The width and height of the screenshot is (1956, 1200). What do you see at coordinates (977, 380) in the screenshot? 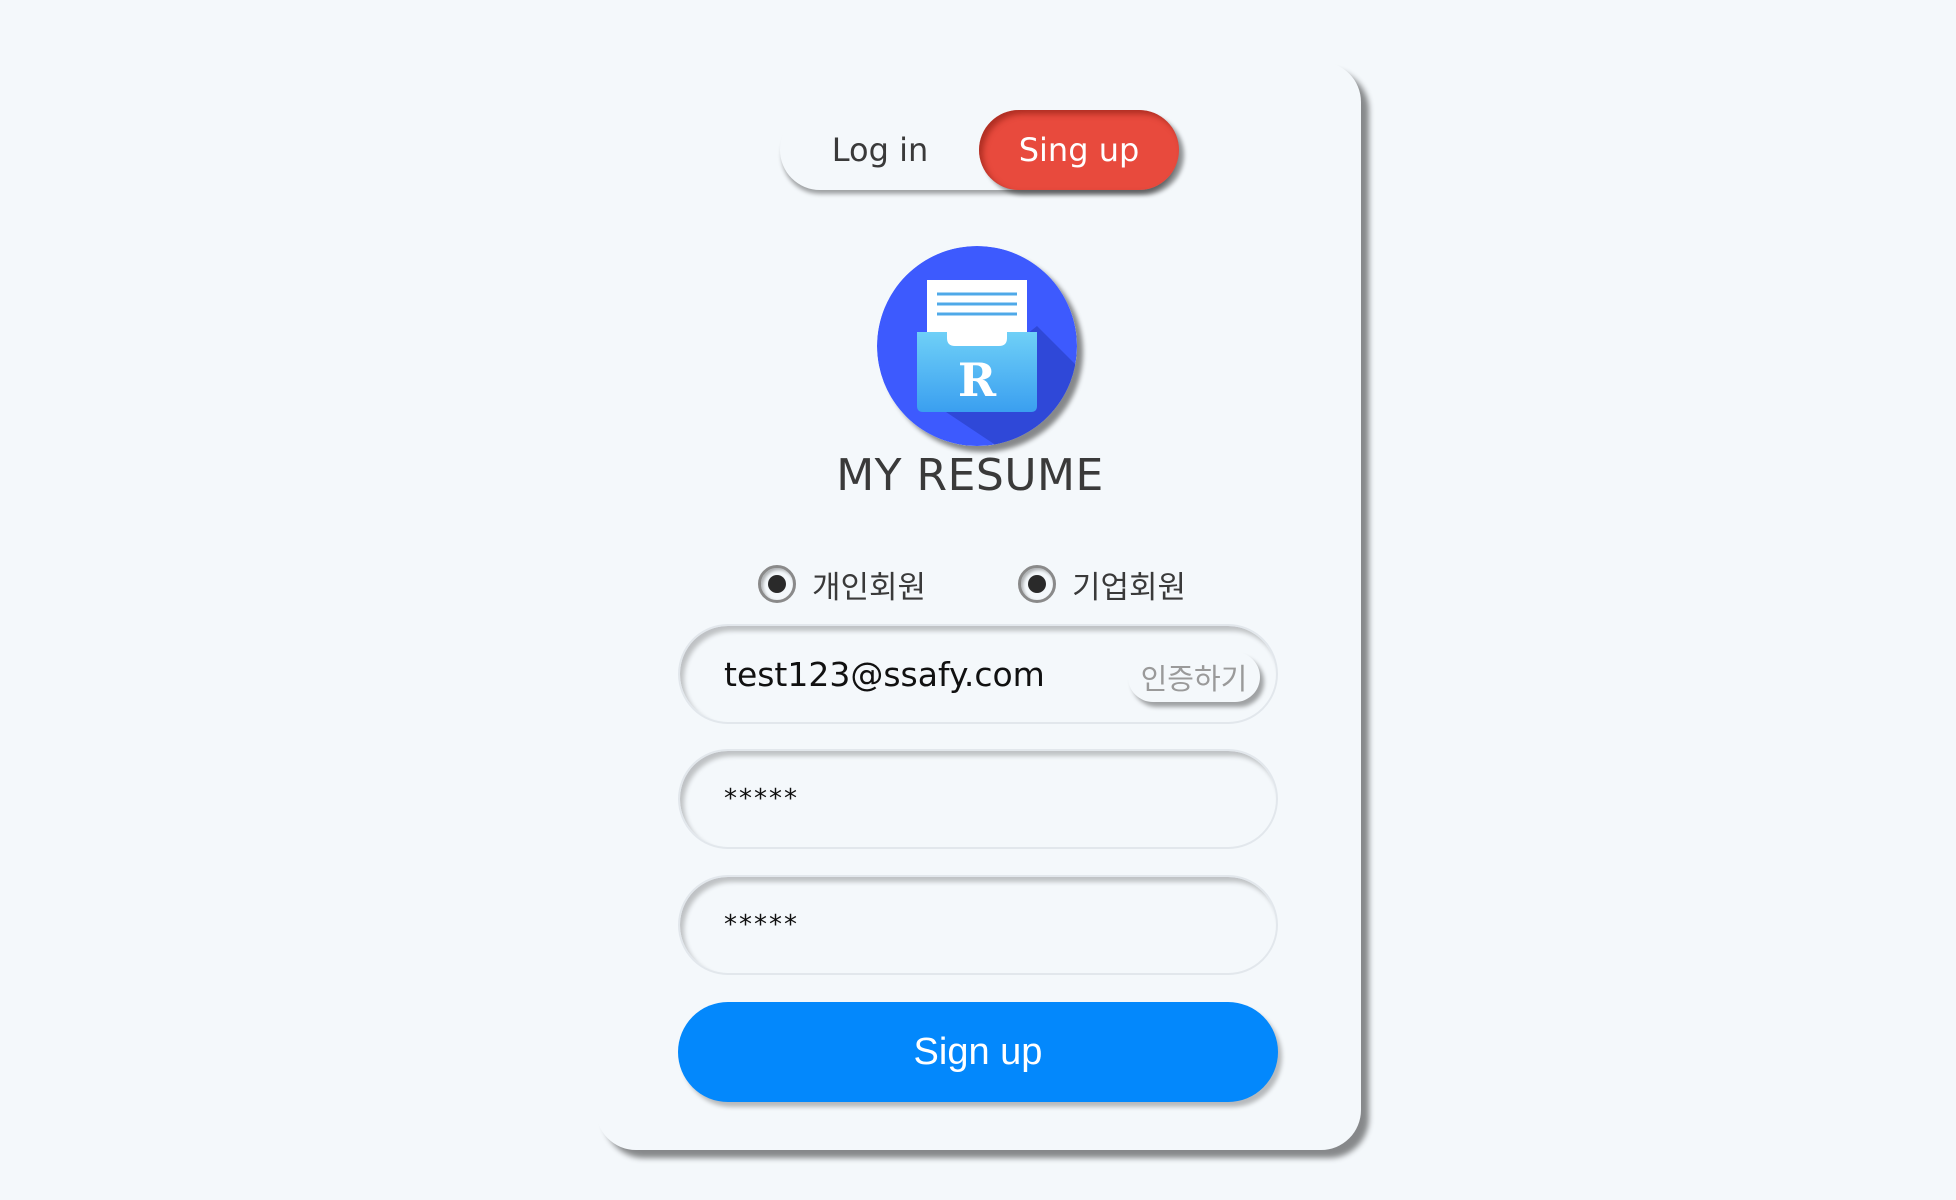
I see `logo-letter: R` at bounding box center [977, 380].